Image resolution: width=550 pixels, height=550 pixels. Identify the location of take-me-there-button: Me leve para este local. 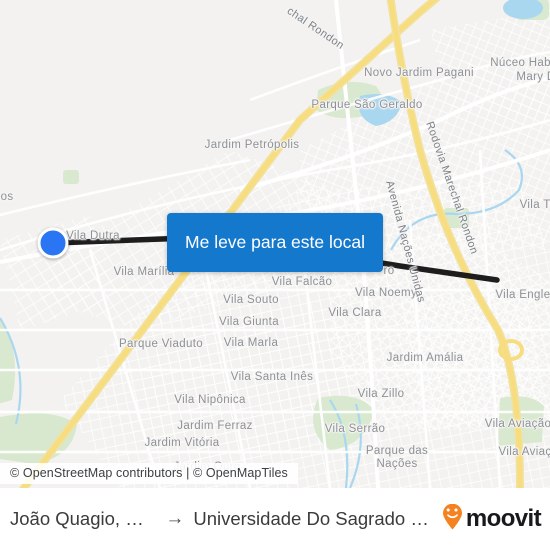
(275, 242).